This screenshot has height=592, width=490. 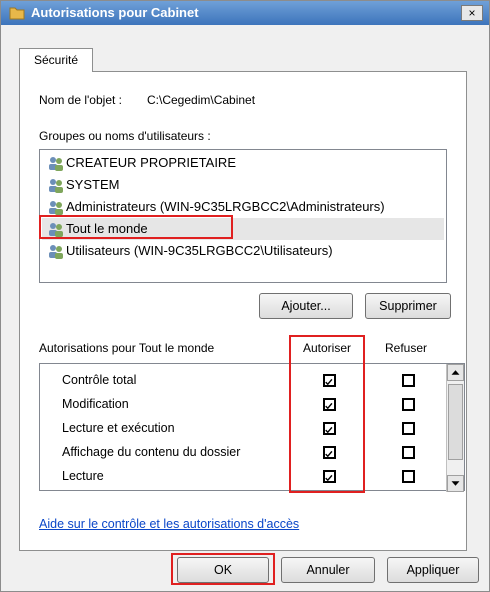 I want to click on list-item-system: SYSTEM, so click(x=243, y=185).